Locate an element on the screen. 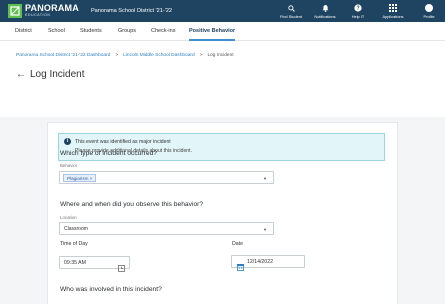  time-of-day-input: 09:35 AM is located at coordinates (94, 264).